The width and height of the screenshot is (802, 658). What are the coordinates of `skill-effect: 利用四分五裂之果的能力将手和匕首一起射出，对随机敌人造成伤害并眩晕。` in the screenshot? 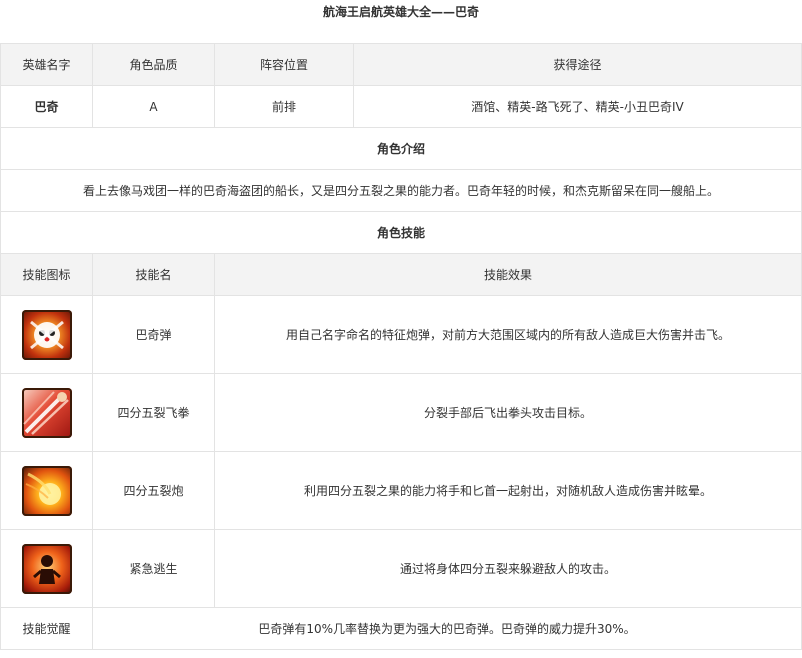 It's located at (507, 490).